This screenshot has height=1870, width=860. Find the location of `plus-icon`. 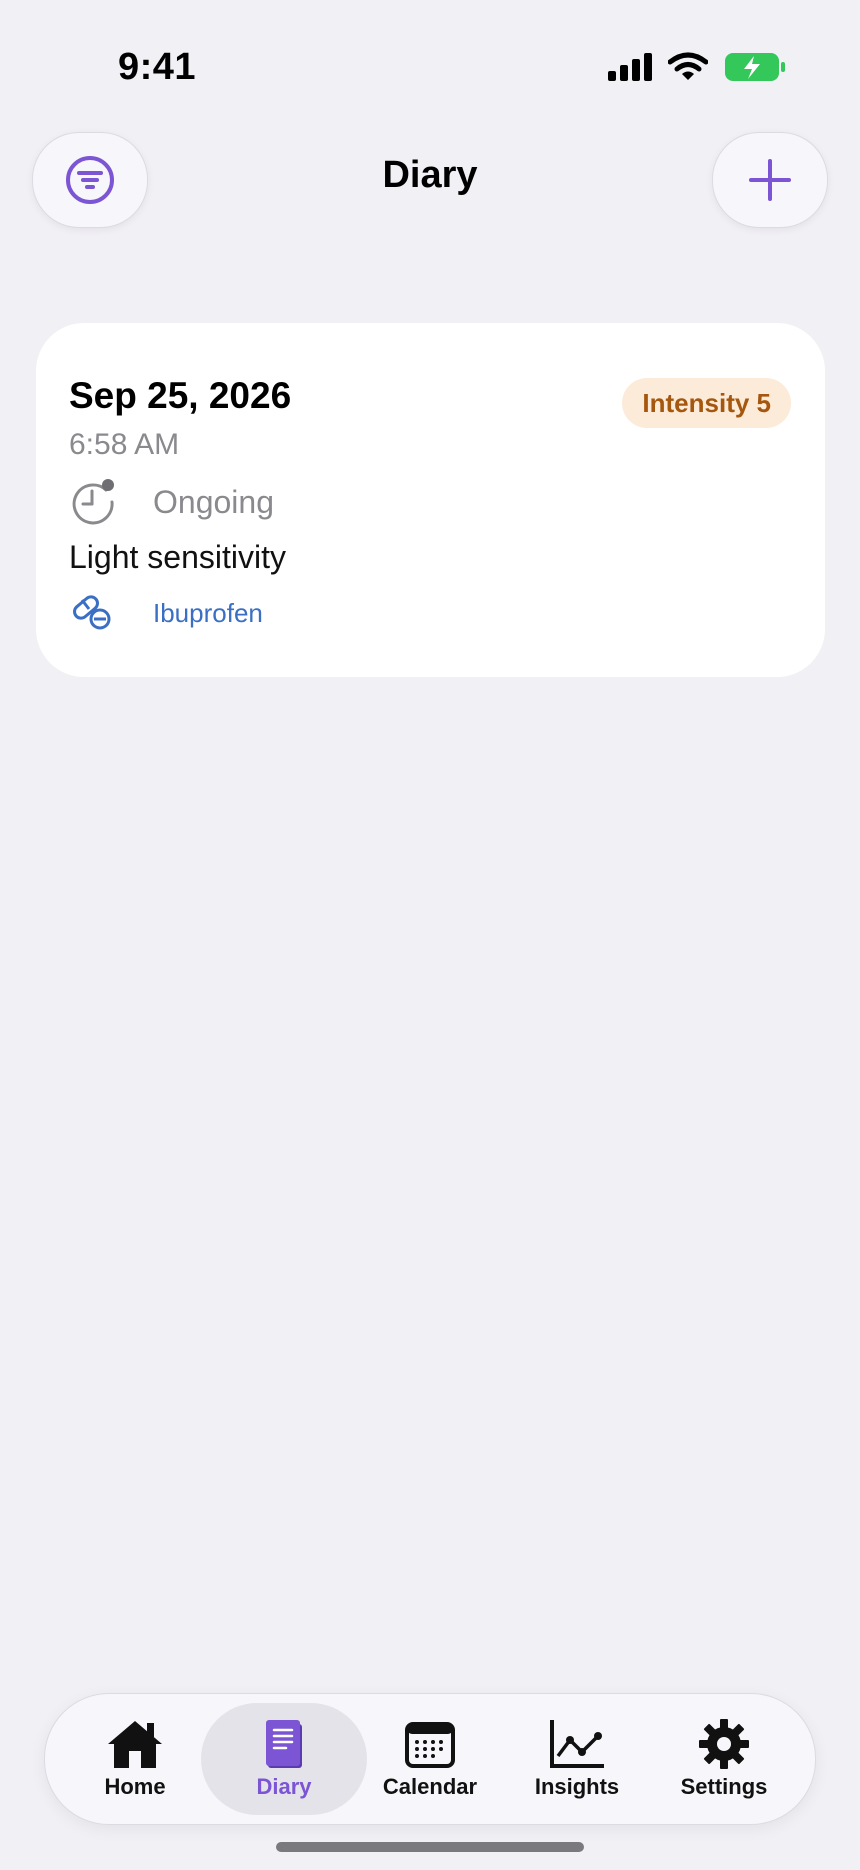

plus-icon is located at coordinates (770, 180).